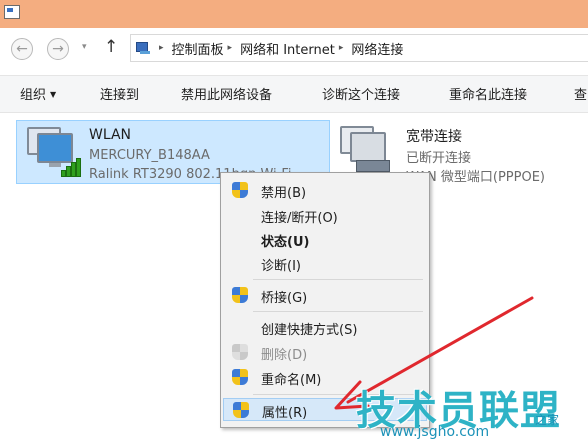 The image size is (588, 447). I want to click on view-status-button: 查, so click(580, 93).